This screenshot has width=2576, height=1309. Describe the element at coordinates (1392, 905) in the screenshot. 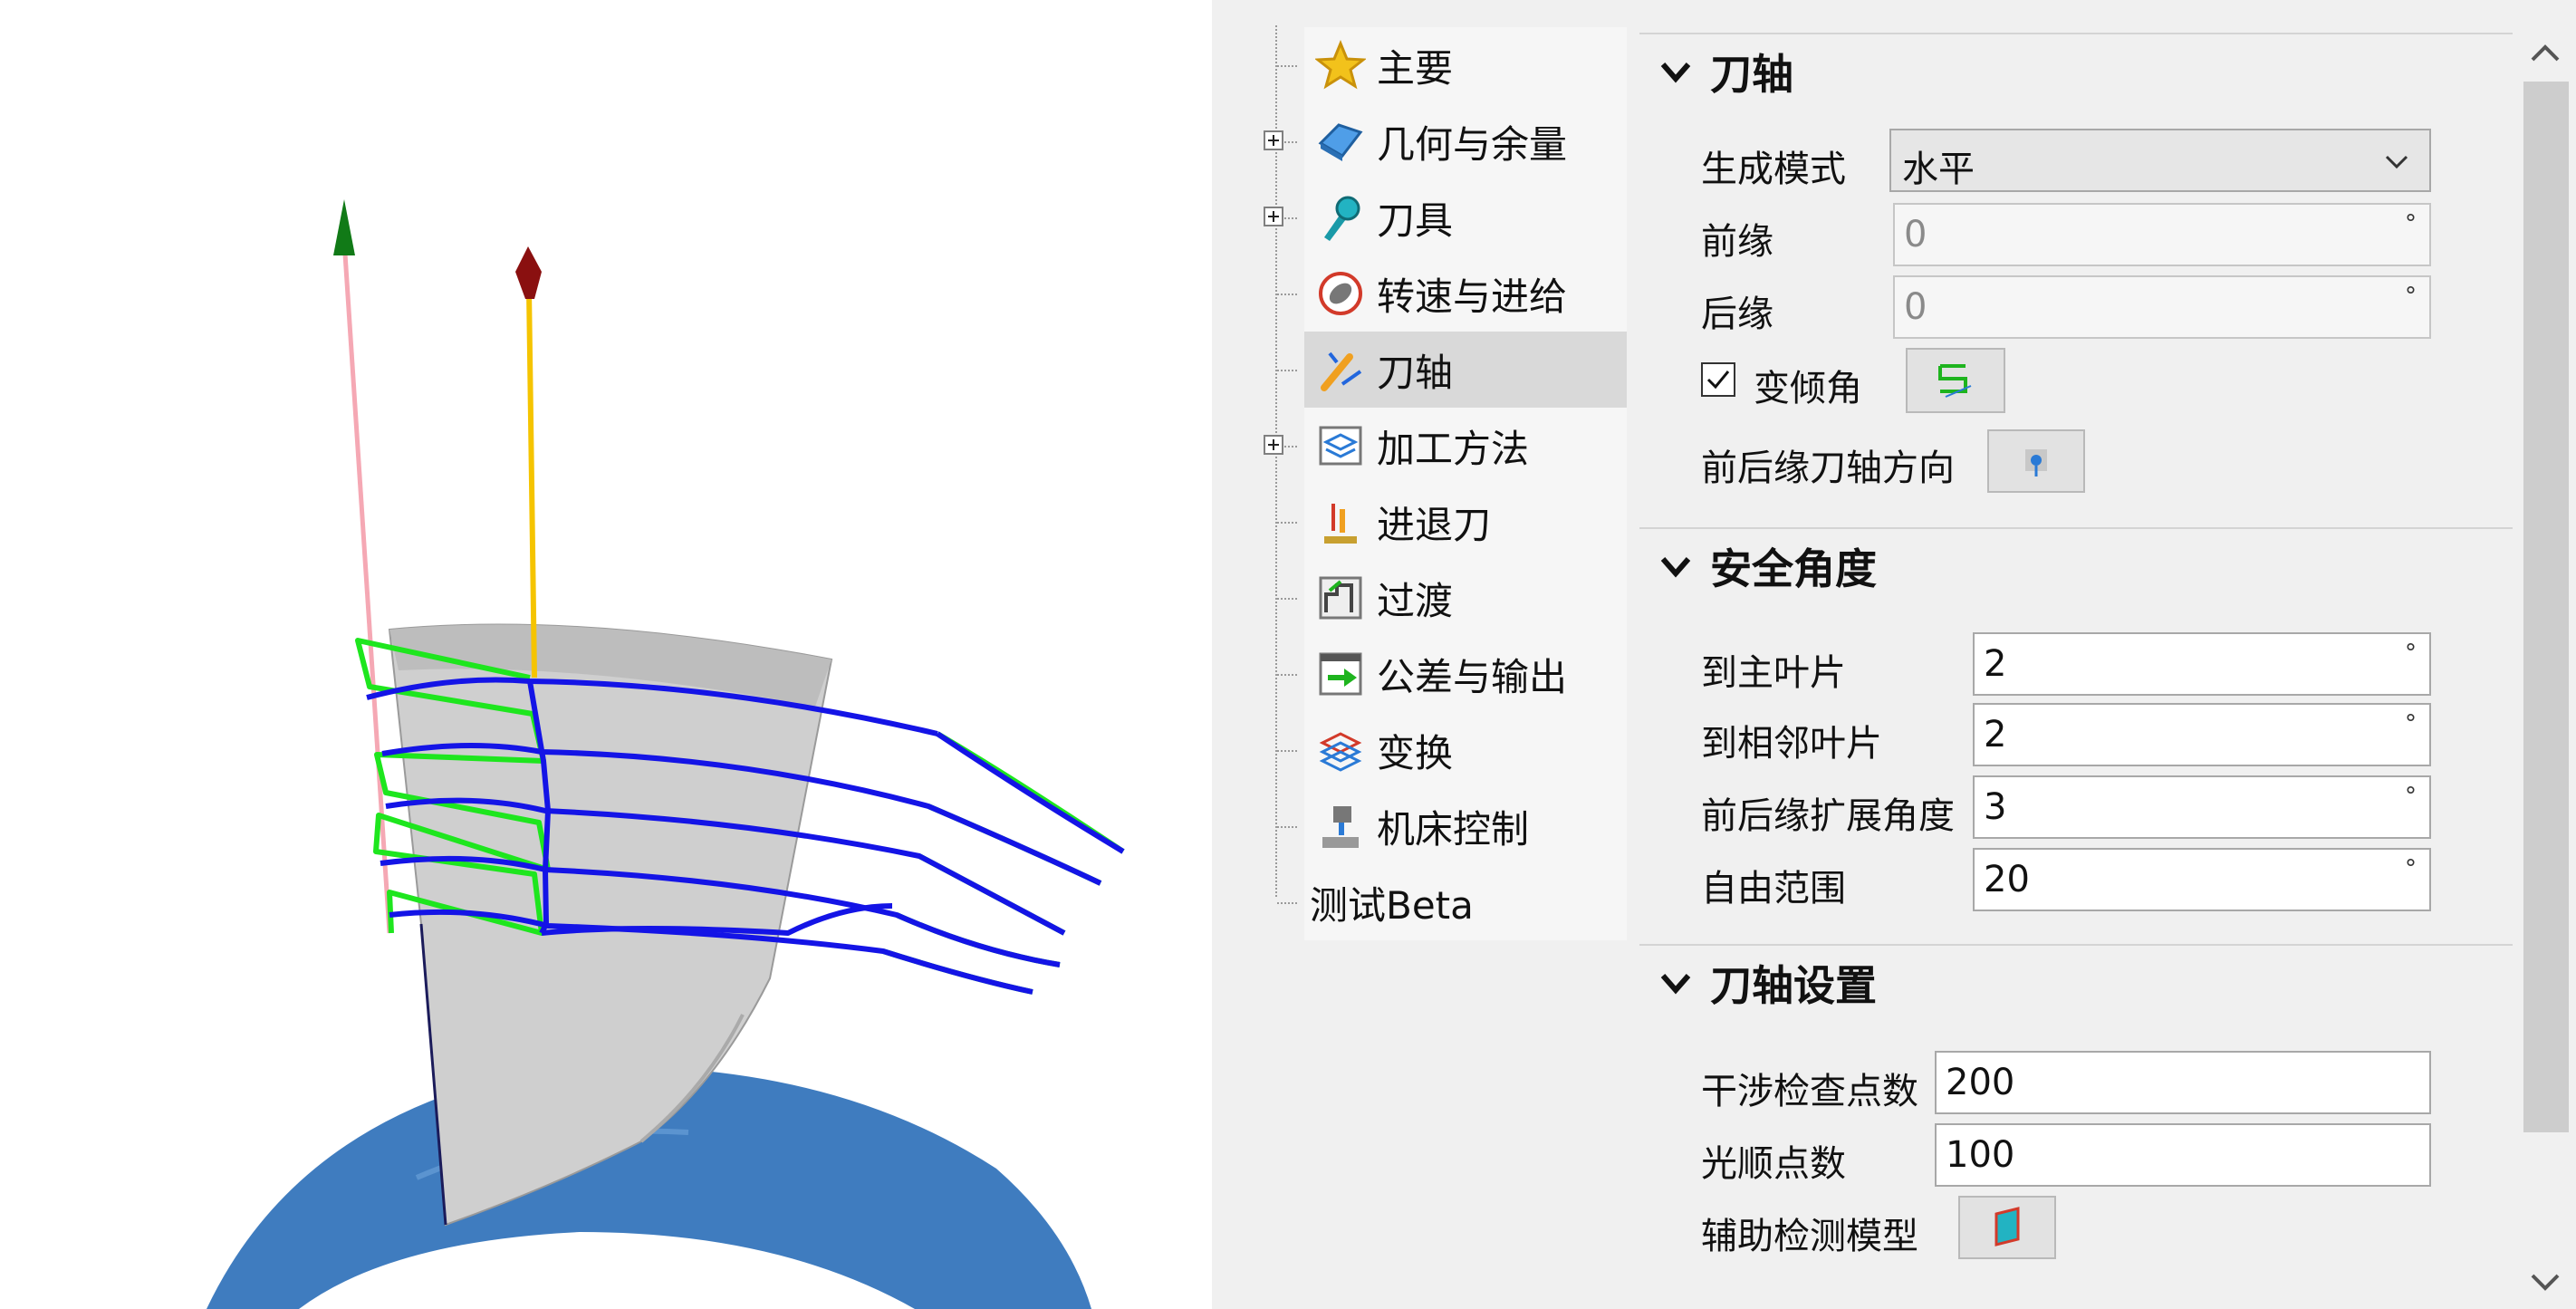

I see `tree-item-label: 测试Beta` at that location.